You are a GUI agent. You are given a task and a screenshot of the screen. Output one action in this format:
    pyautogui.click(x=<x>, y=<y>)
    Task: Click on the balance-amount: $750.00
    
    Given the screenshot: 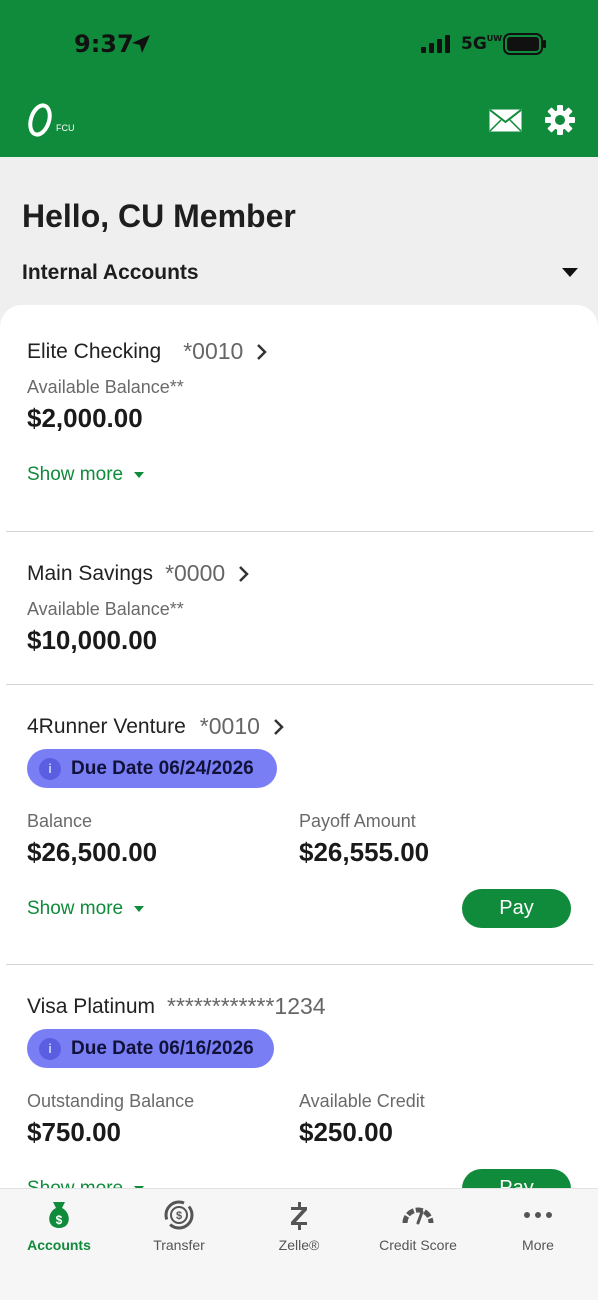 What is the action you would take?
    pyautogui.click(x=74, y=1132)
    